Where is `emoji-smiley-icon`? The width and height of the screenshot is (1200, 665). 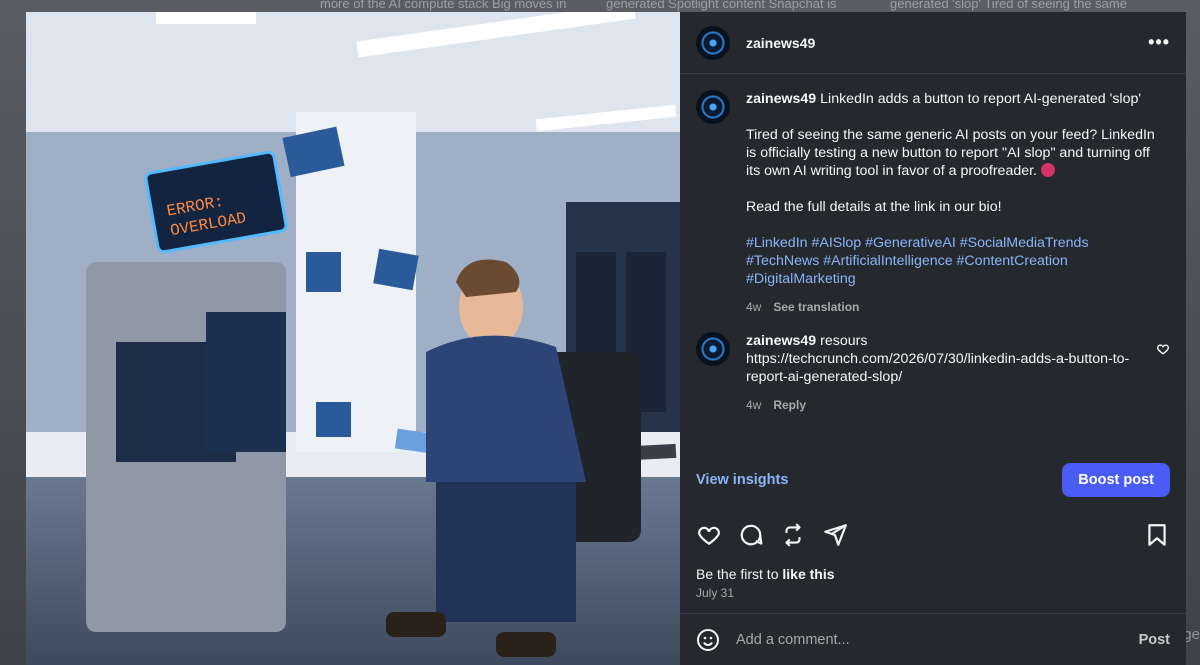 emoji-smiley-icon is located at coordinates (708, 640).